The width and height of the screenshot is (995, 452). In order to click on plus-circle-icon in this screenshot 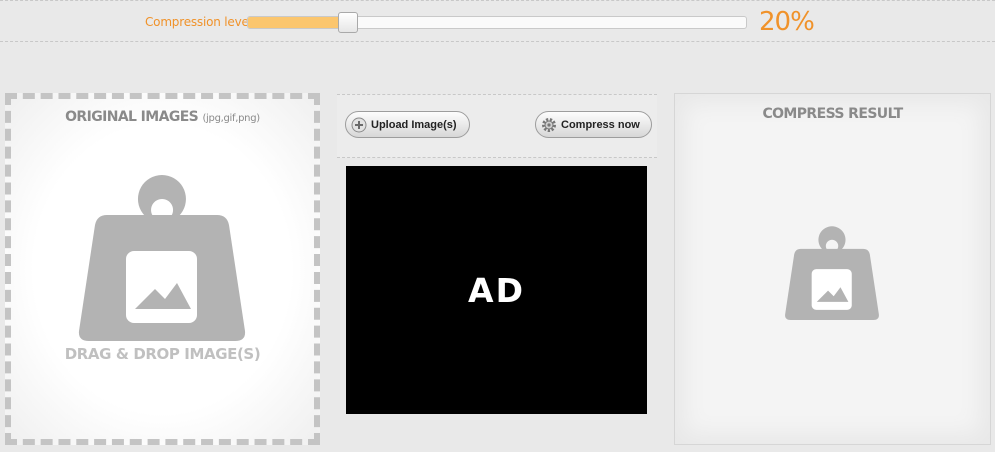, I will do `click(359, 124)`.